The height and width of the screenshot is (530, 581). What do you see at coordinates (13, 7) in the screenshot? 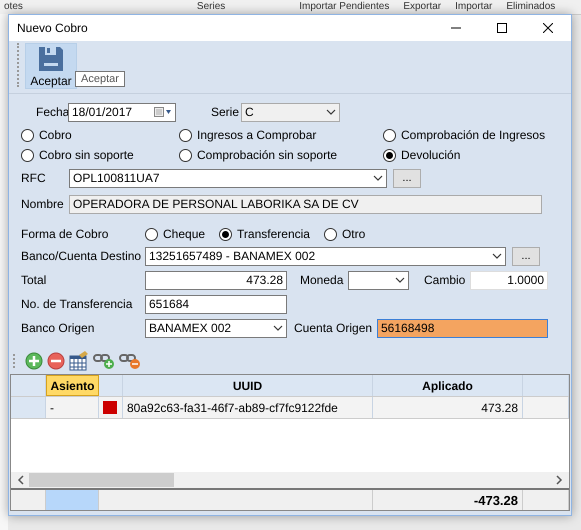
I see `background-toolbar-label: otes` at bounding box center [13, 7].